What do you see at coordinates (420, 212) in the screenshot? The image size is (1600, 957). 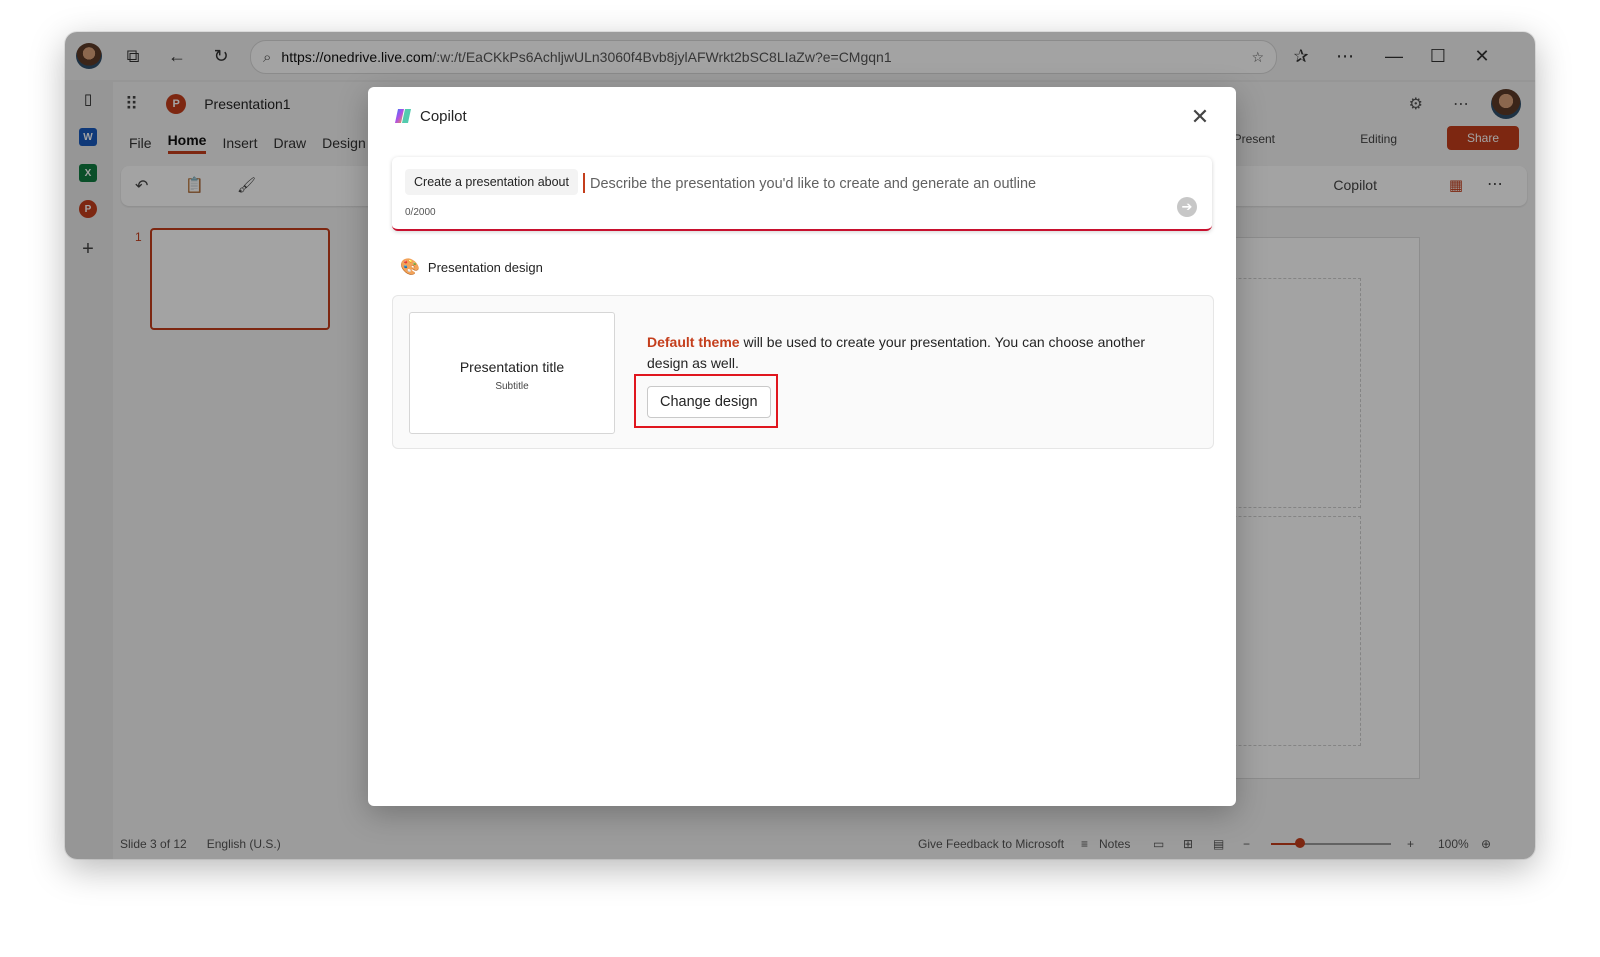 I see `character-counter: 0/2000` at bounding box center [420, 212].